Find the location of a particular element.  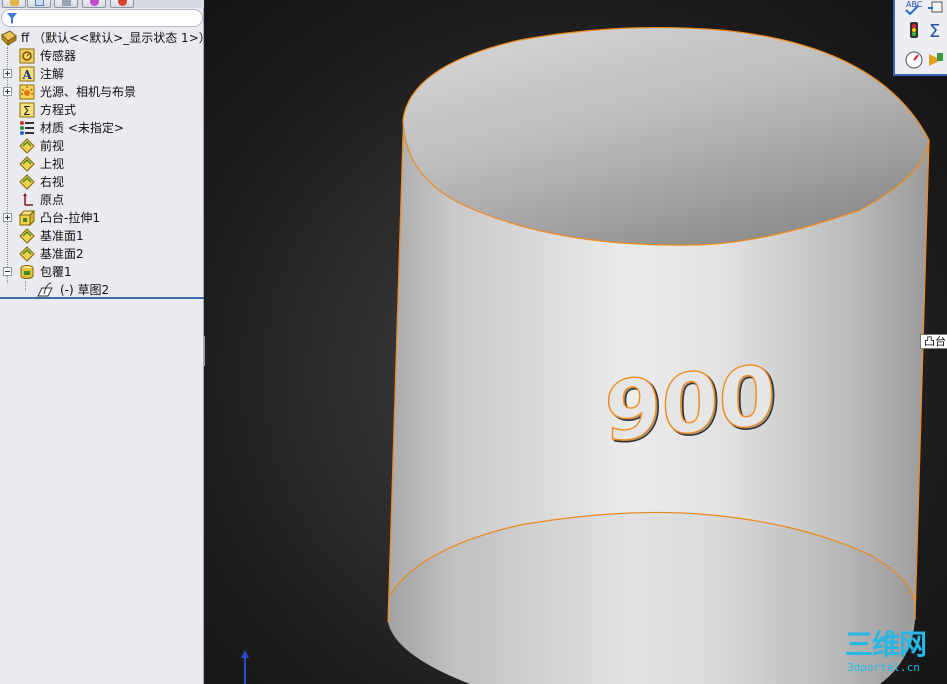

embossed-text-900: 900 900 is located at coordinates (691, 406).